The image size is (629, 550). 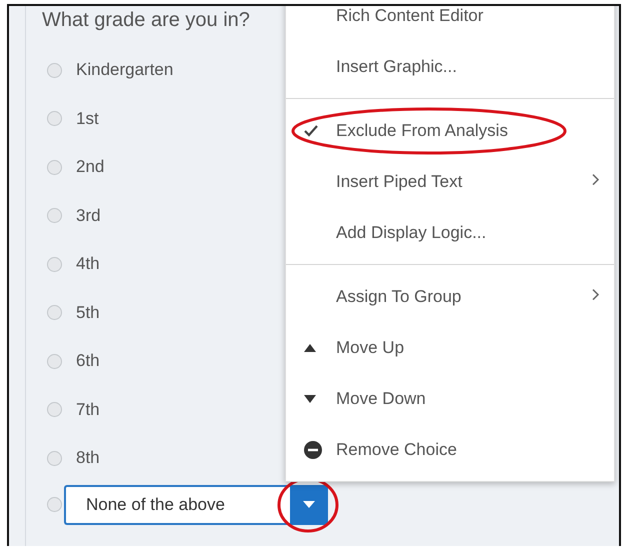 I want to click on menu-item: Insert Piped Text, so click(x=450, y=181).